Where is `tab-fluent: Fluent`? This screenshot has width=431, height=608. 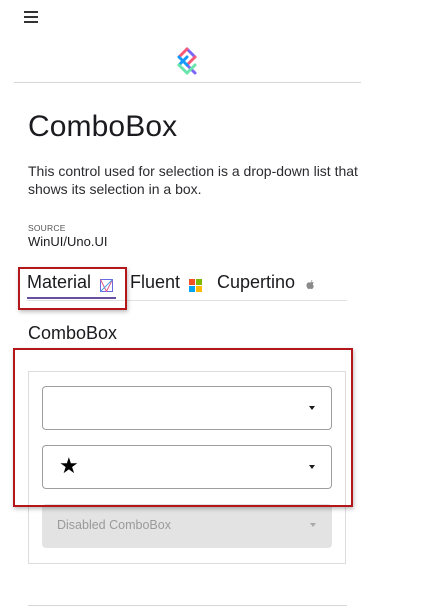
tab-fluent: Fluent is located at coordinates (166, 282).